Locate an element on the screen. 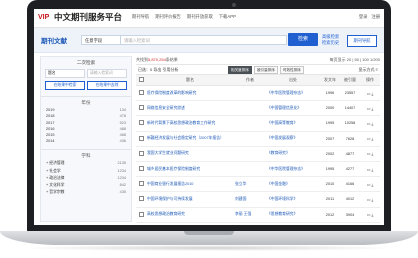 The width and height of the screenshot is (418, 258). year-facet: 2014 436 is located at coordinates (86, 141).